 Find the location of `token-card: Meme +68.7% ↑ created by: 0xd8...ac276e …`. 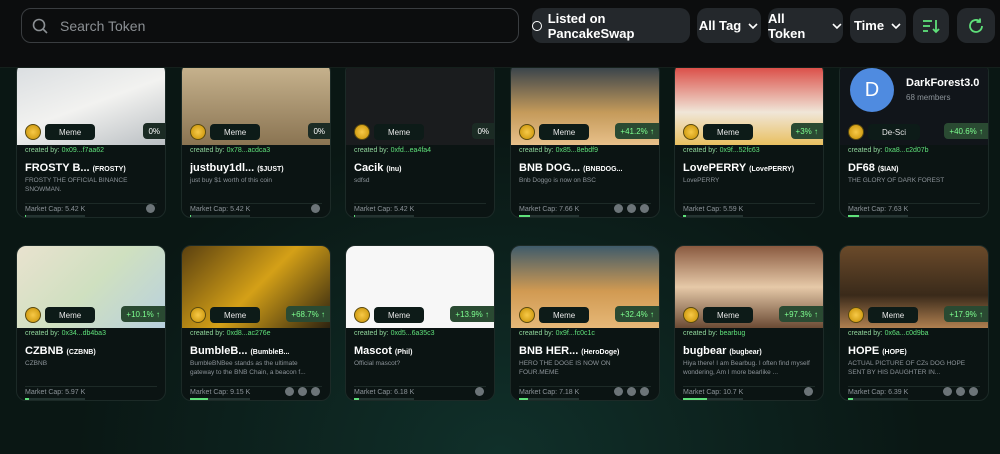

token-card: Meme +68.7% ↑ created by: 0xd8...ac276e … is located at coordinates (256, 323).